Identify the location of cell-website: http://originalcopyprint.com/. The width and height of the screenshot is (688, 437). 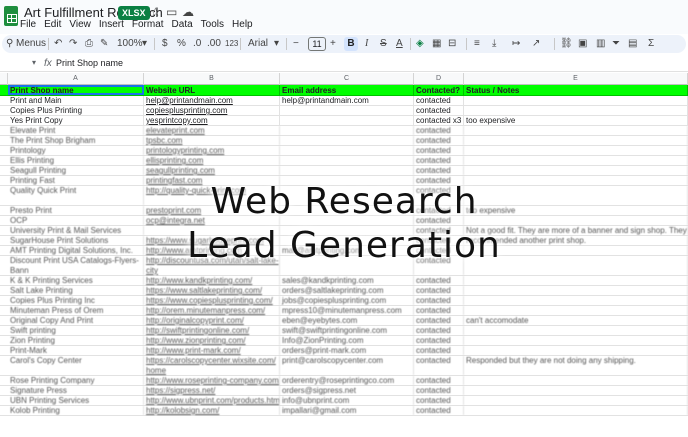
(212, 320).